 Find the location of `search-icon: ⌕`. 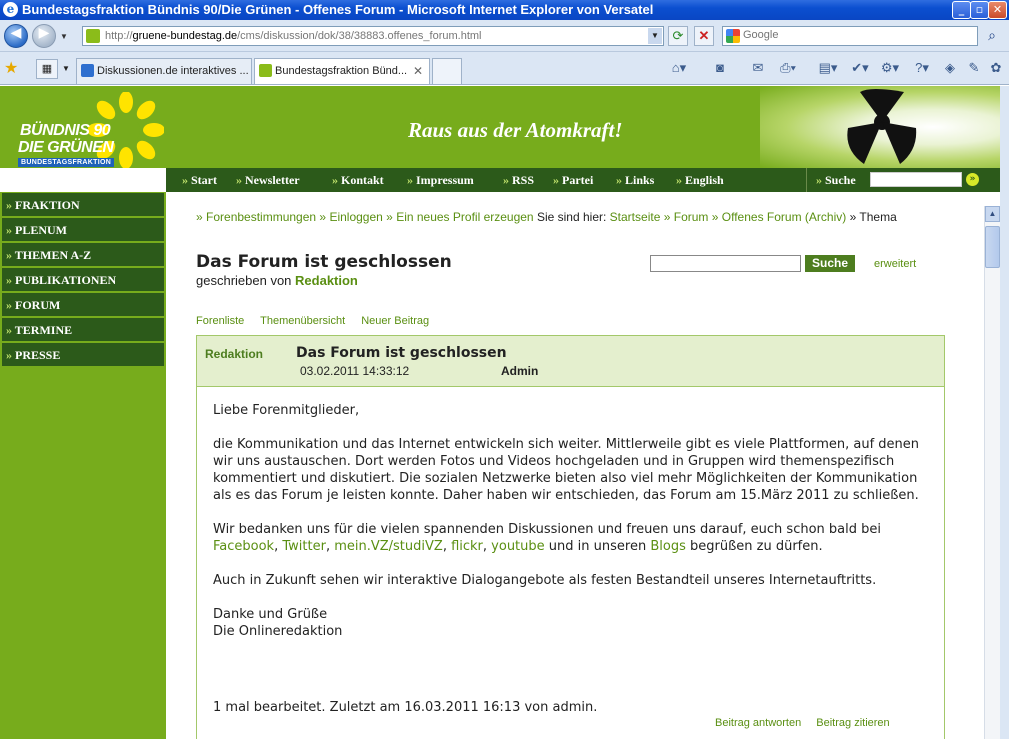

search-icon: ⌕ is located at coordinates (992, 36).